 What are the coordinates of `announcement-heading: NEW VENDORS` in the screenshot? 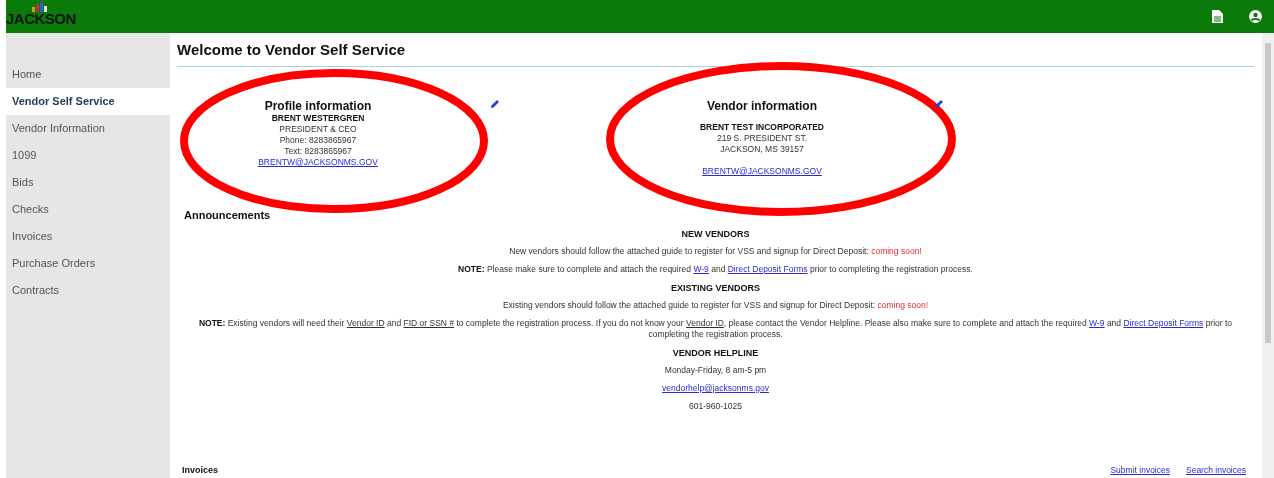 It's located at (715, 234).